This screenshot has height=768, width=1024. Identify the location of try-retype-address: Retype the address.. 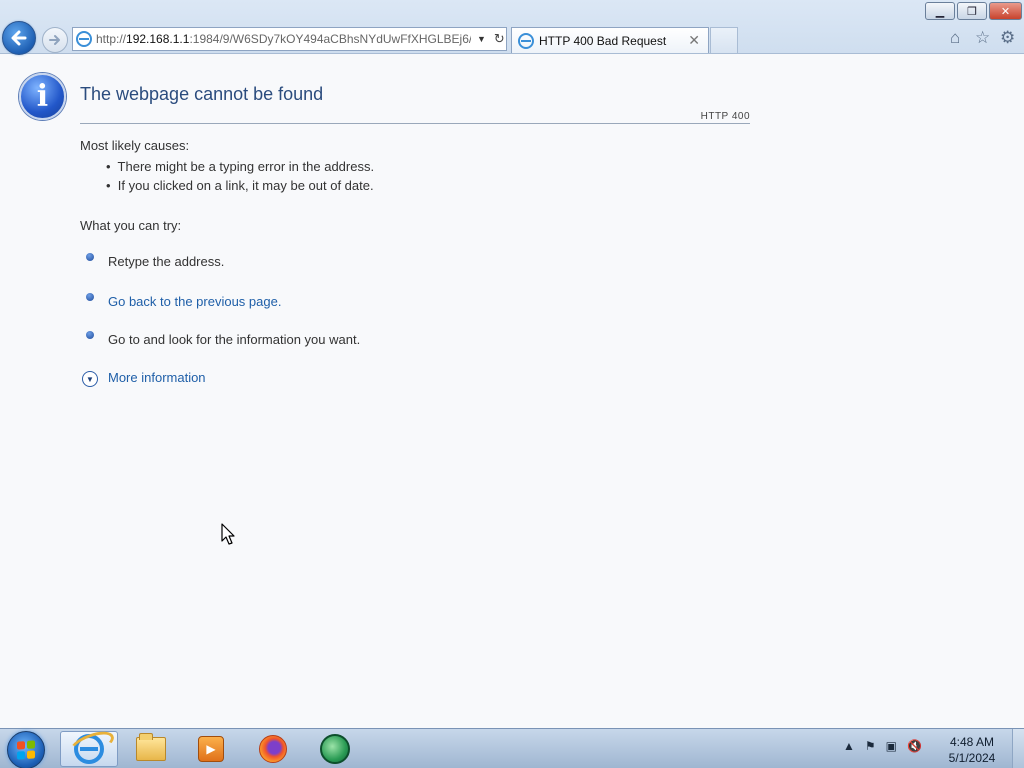
(166, 261).